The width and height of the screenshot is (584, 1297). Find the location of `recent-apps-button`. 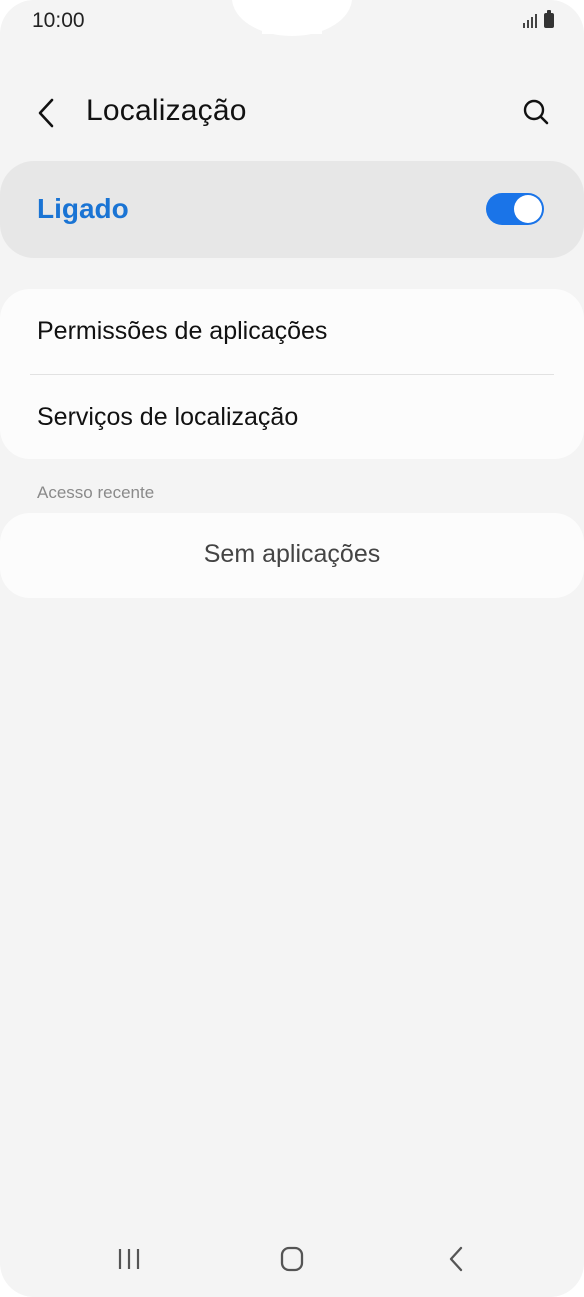

recent-apps-button is located at coordinates (129, 1259).